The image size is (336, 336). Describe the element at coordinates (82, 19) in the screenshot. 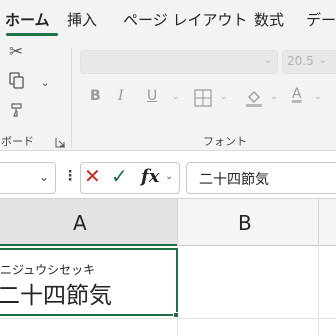

I see `tab-insert: 挿入` at that location.